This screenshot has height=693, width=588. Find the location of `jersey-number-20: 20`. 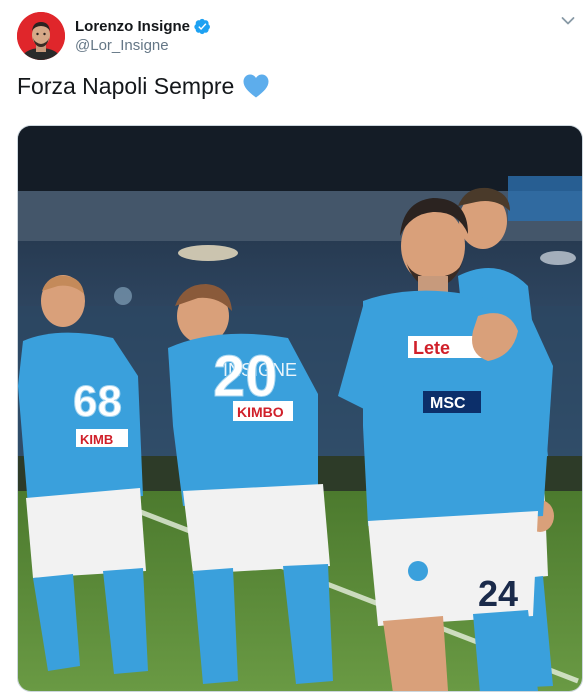

jersey-number-20: 20 is located at coordinates (245, 376).